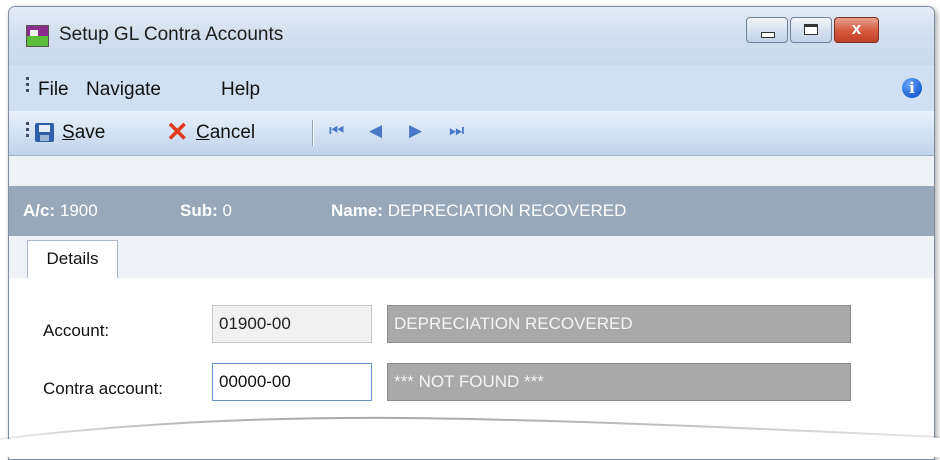 The image size is (940, 460). I want to click on tab-details: Details, so click(72, 259).